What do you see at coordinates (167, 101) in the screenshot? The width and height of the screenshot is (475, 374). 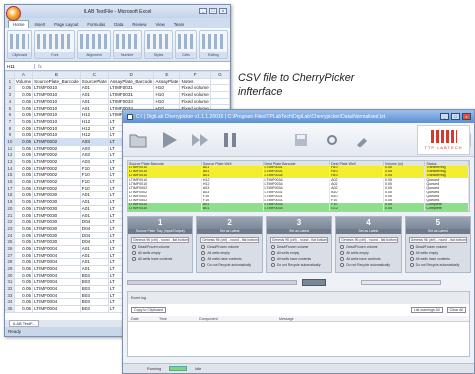 I see `cell: H10` at bounding box center [167, 101].